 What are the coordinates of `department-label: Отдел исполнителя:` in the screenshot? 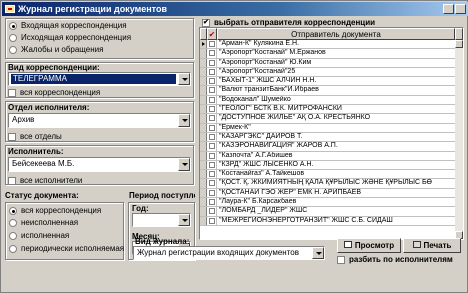 It's located at (49, 107).